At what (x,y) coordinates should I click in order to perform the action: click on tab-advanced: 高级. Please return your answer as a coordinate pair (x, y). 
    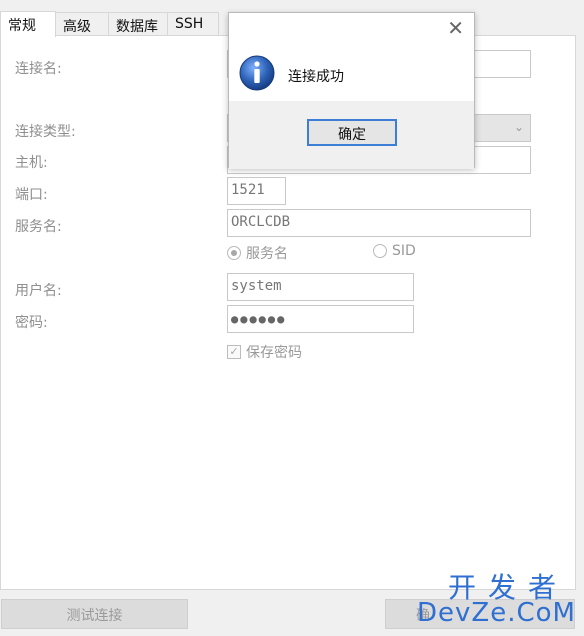
    Looking at the image, I should click on (82, 24).